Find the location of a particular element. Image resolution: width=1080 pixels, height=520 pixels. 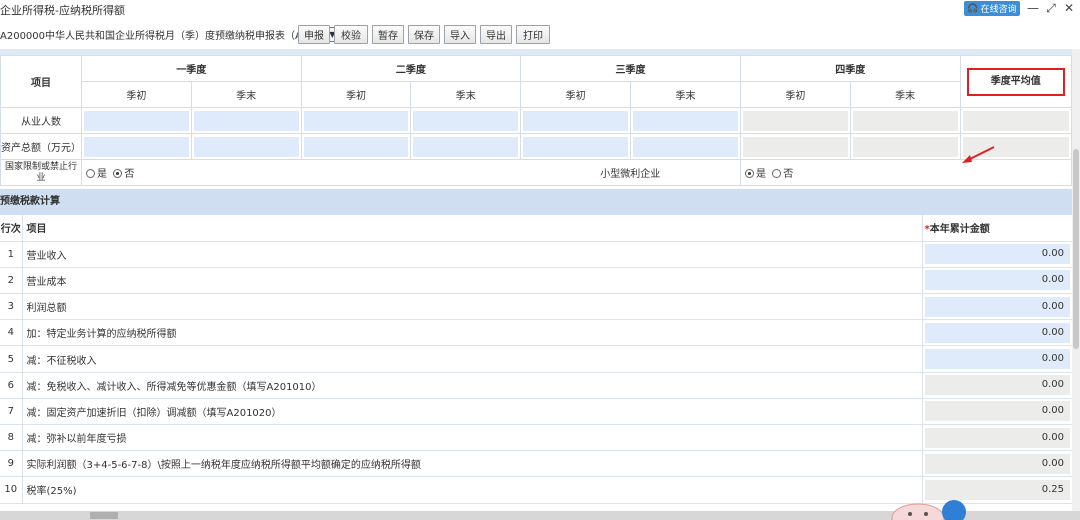

employees-q3-start is located at coordinates (576, 120).